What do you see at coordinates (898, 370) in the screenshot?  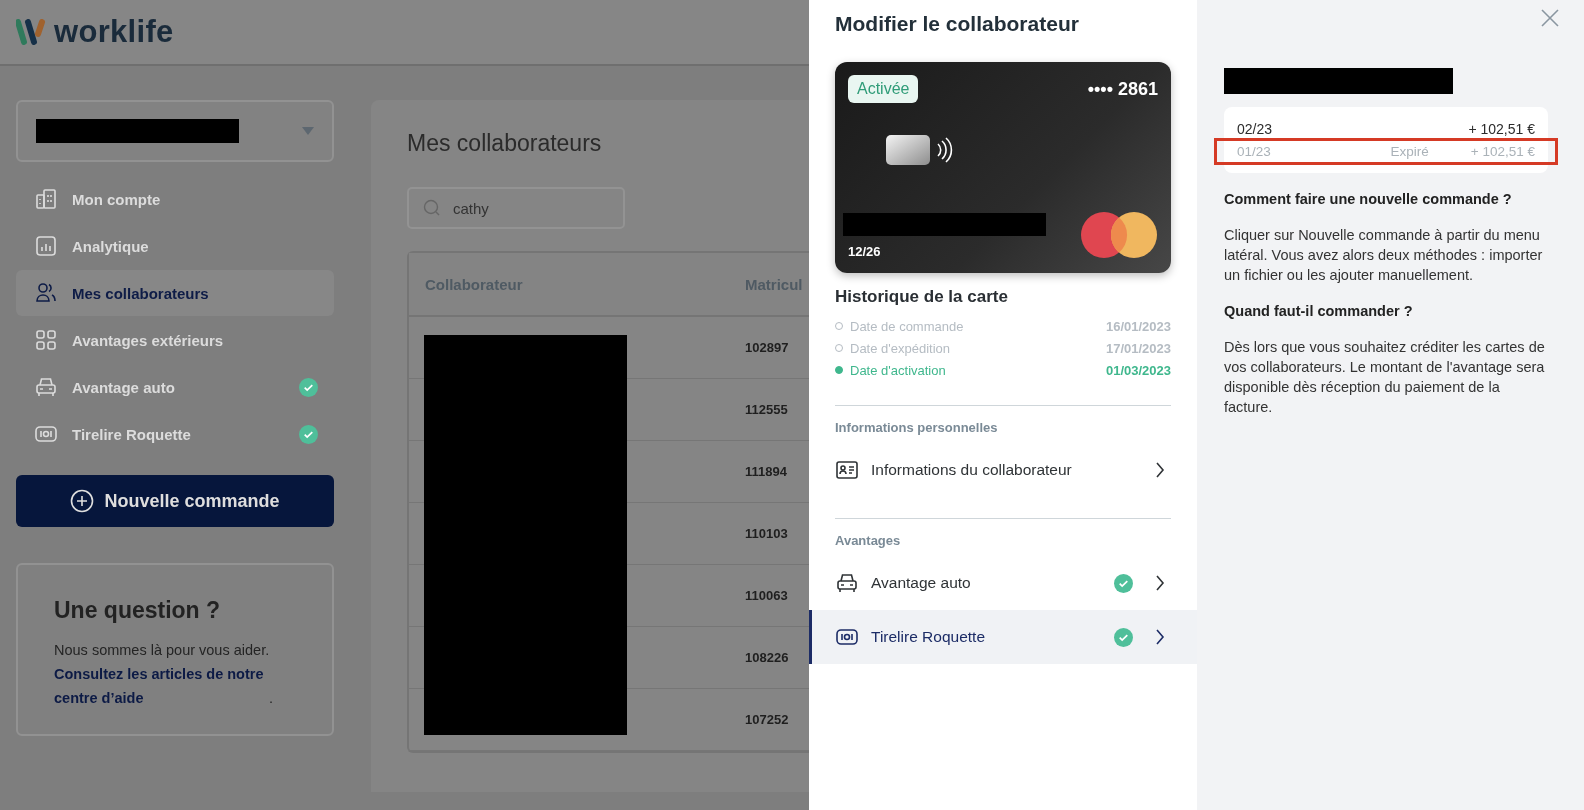 I see `event-label: Date d'activation` at bounding box center [898, 370].